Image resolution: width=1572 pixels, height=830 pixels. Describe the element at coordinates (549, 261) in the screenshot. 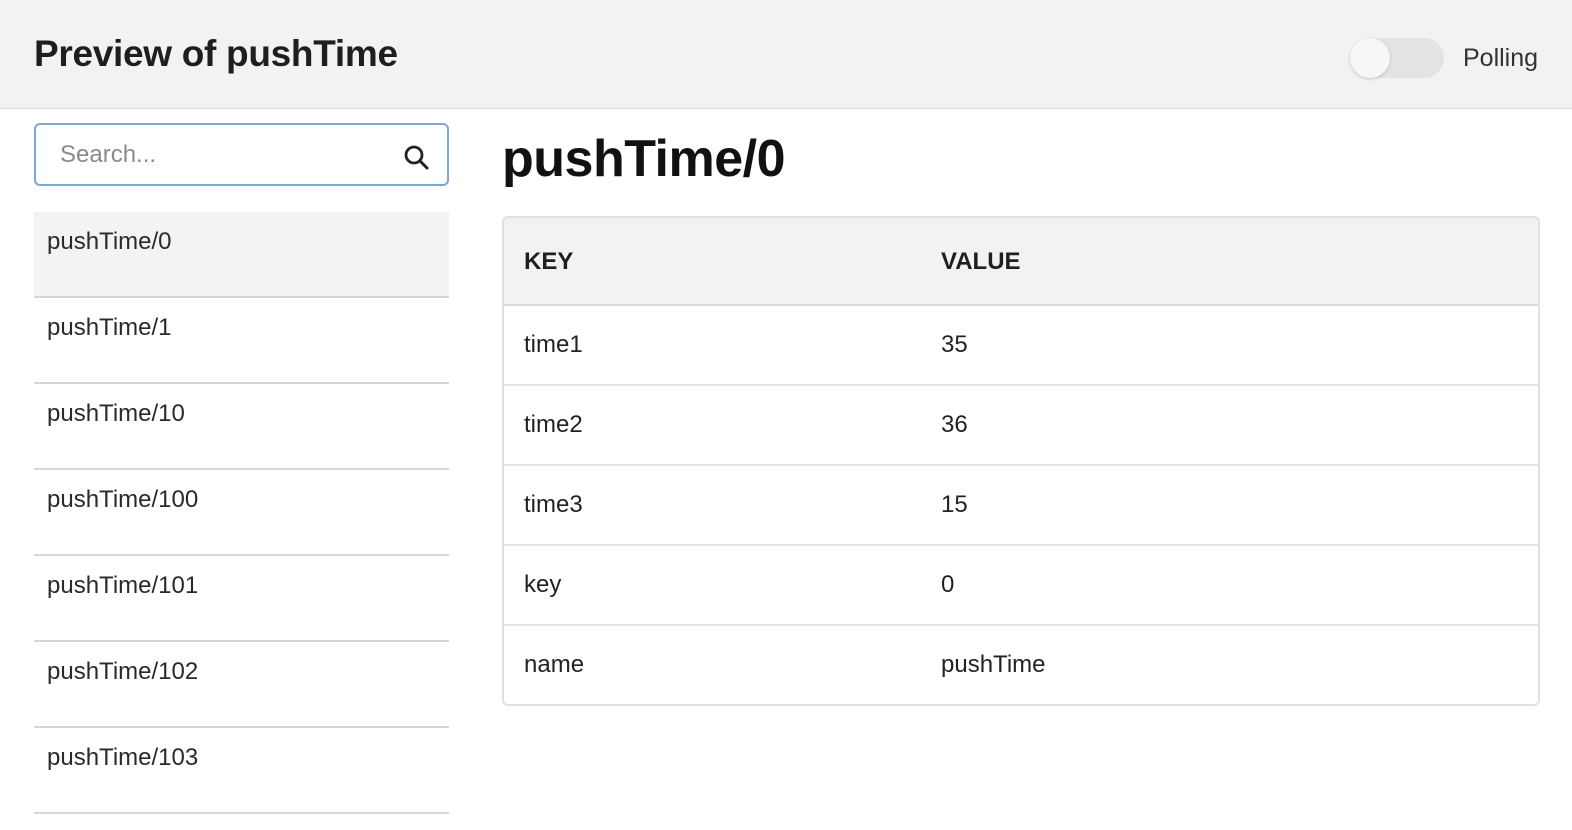

I see `column-header-key: KEY` at that location.